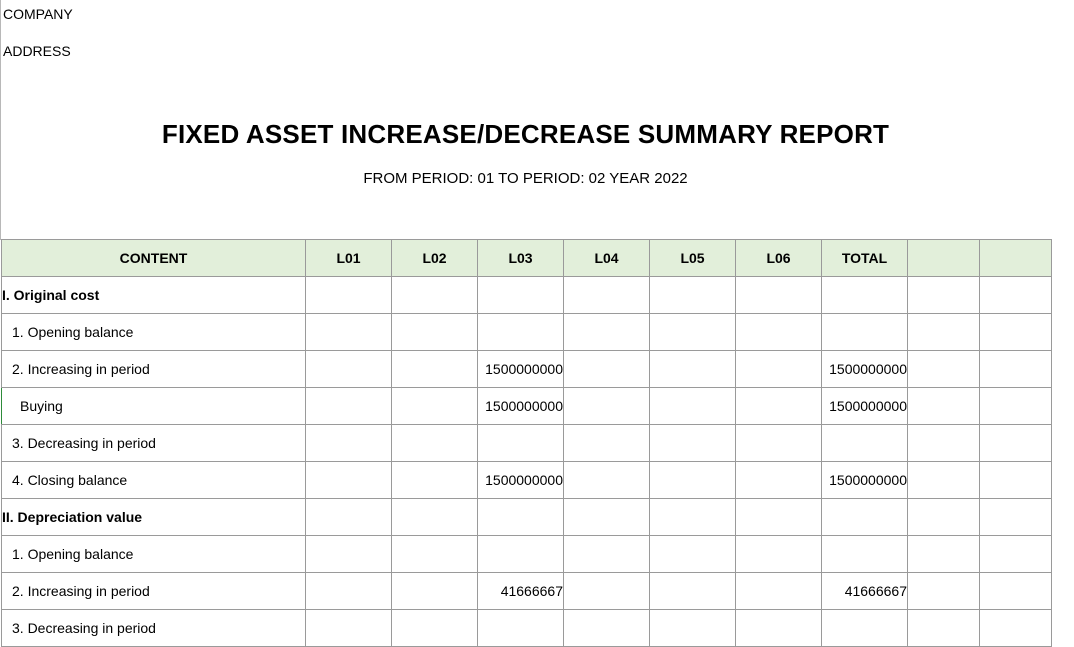 The height and width of the screenshot is (647, 1074). I want to click on row-label: I. Original cost, so click(153, 295).